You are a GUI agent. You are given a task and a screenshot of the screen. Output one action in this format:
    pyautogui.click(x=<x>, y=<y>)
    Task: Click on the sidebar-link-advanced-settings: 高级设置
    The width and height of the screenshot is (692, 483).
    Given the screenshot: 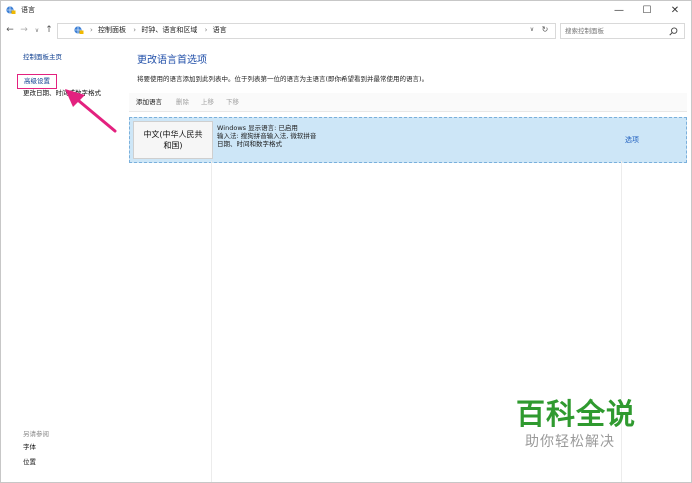 What is the action you would take?
    pyautogui.click(x=37, y=81)
    